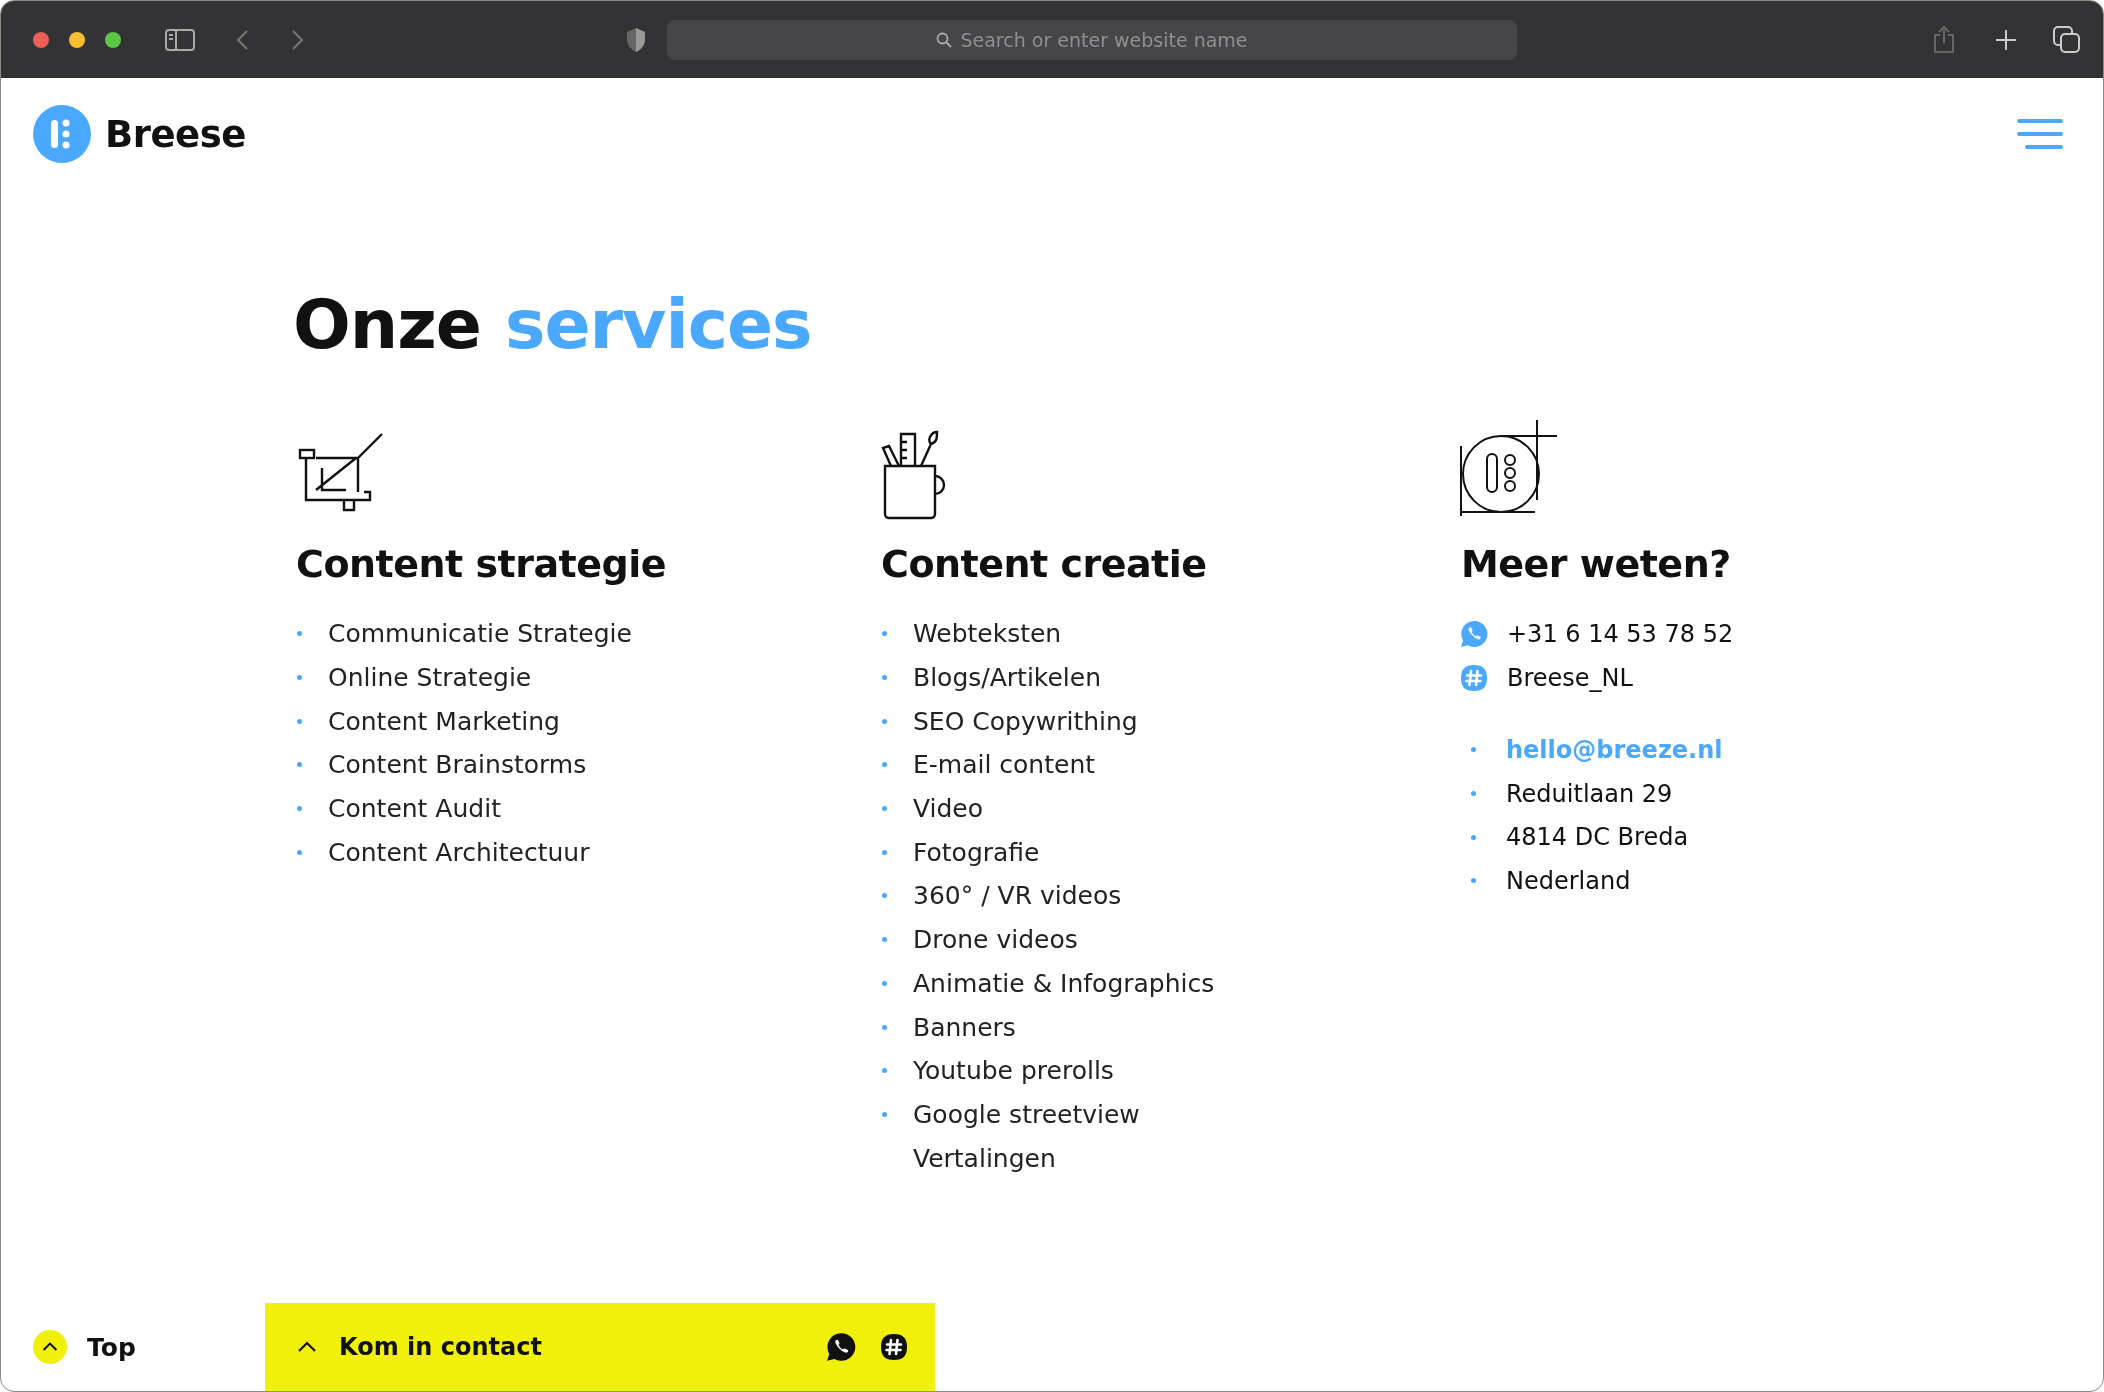 Image resolution: width=2104 pixels, height=1392 pixels. Describe the element at coordinates (180, 39) in the screenshot. I see `sidebar-icon` at that location.